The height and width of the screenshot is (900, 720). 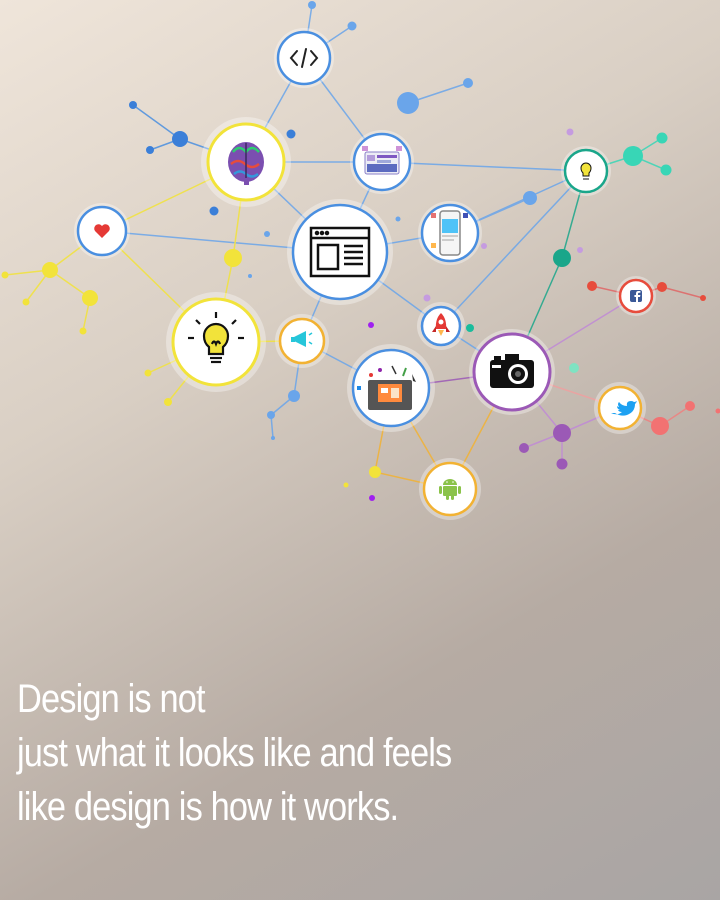 I want to click on website-node, so click(x=340, y=252).